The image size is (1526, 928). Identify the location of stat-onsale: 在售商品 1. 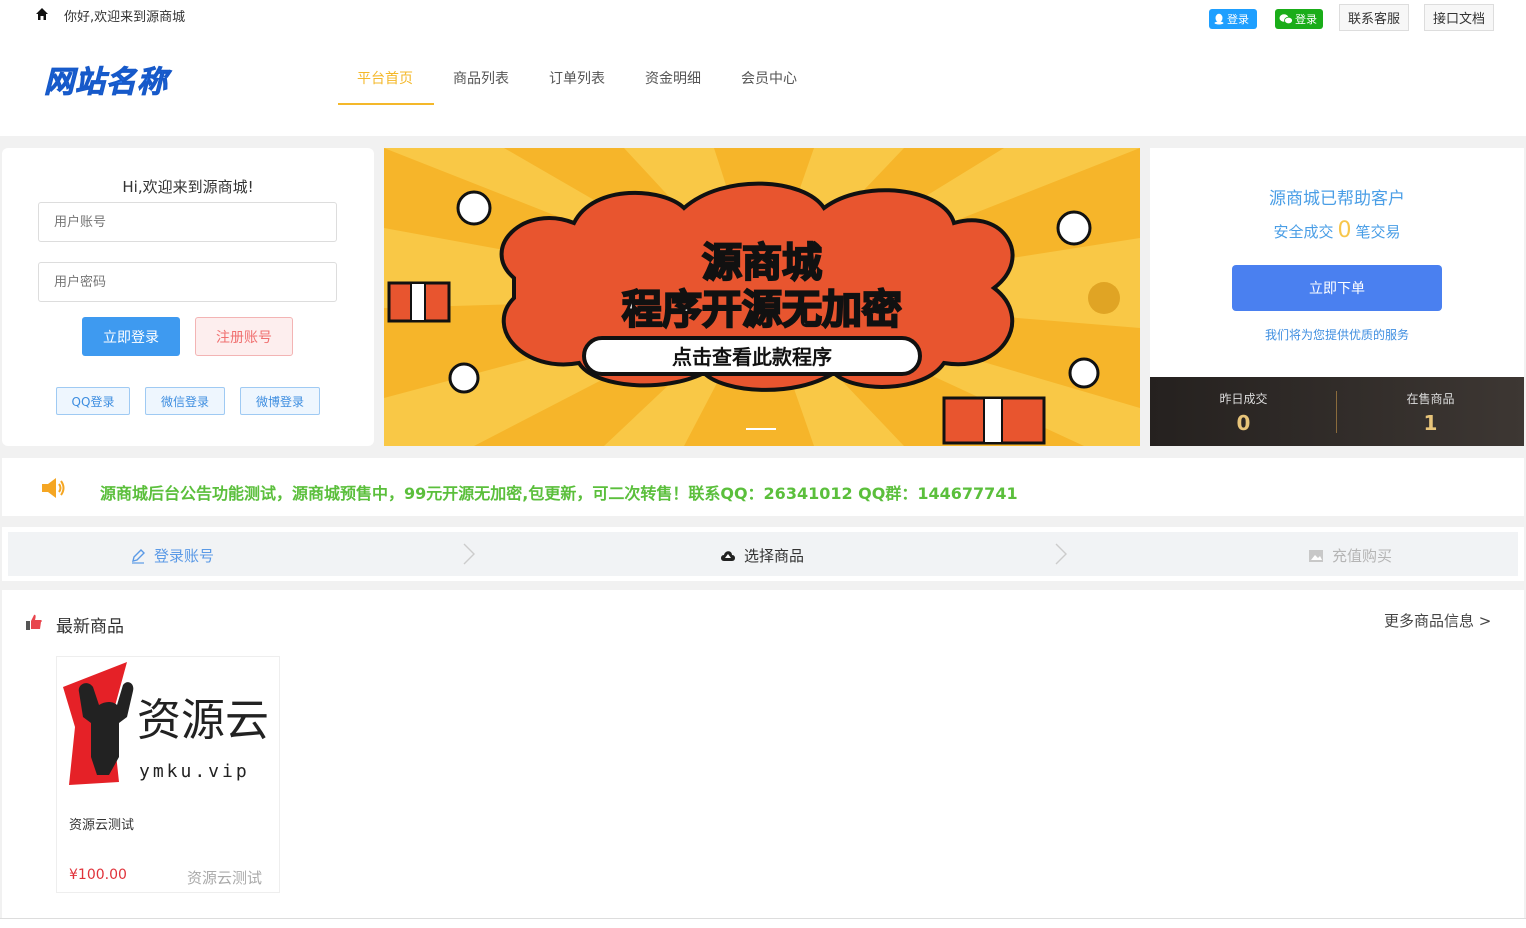
(1430, 411).